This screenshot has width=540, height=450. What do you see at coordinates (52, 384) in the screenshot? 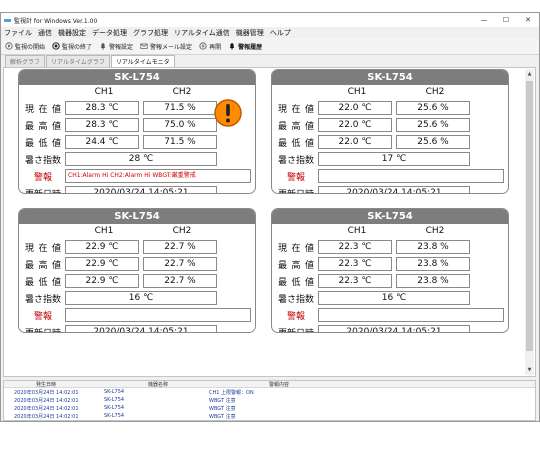
I see `log-header-time: 発生日時` at bounding box center [52, 384].